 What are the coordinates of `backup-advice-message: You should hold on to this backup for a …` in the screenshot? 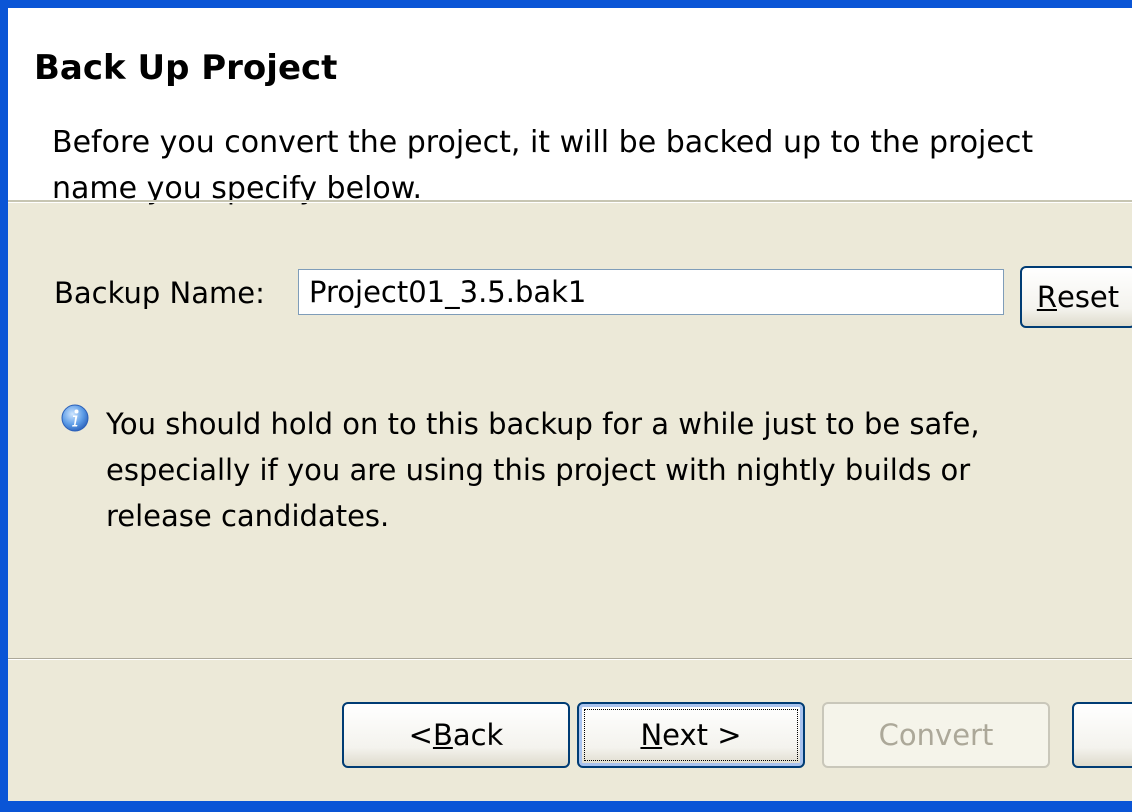 It's located at (543, 470).